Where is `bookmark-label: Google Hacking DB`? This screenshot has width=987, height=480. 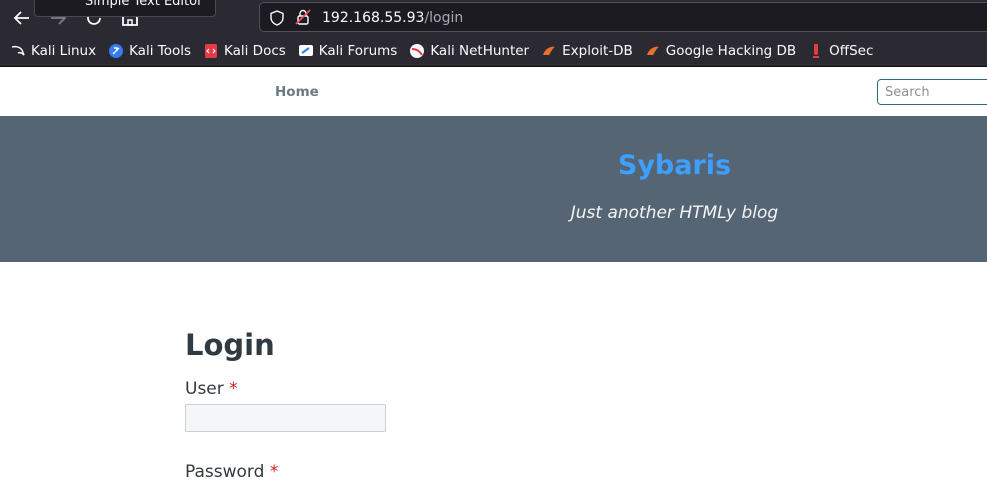
bookmark-label: Google Hacking DB is located at coordinates (731, 51).